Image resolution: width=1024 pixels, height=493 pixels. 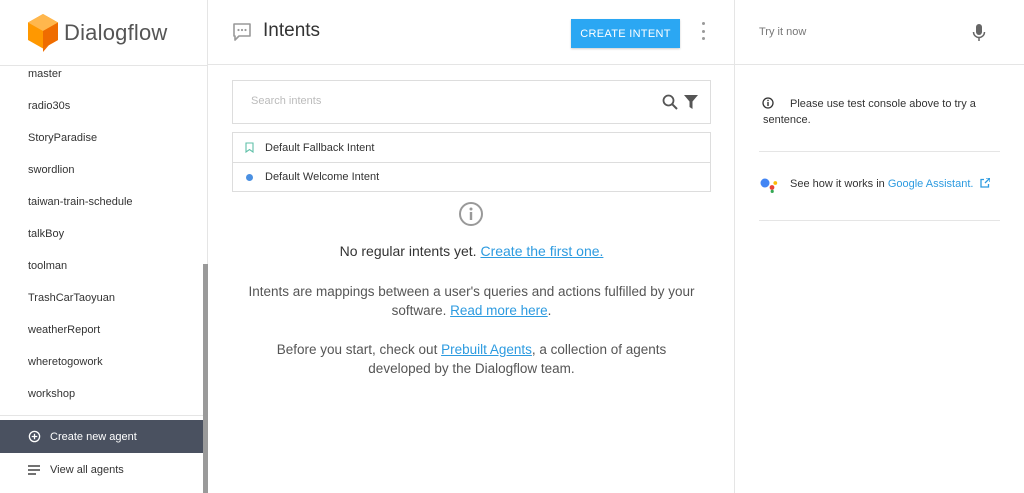 What do you see at coordinates (292, 30) in the screenshot?
I see `page-title: Intents` at bounding box center [292, 30].